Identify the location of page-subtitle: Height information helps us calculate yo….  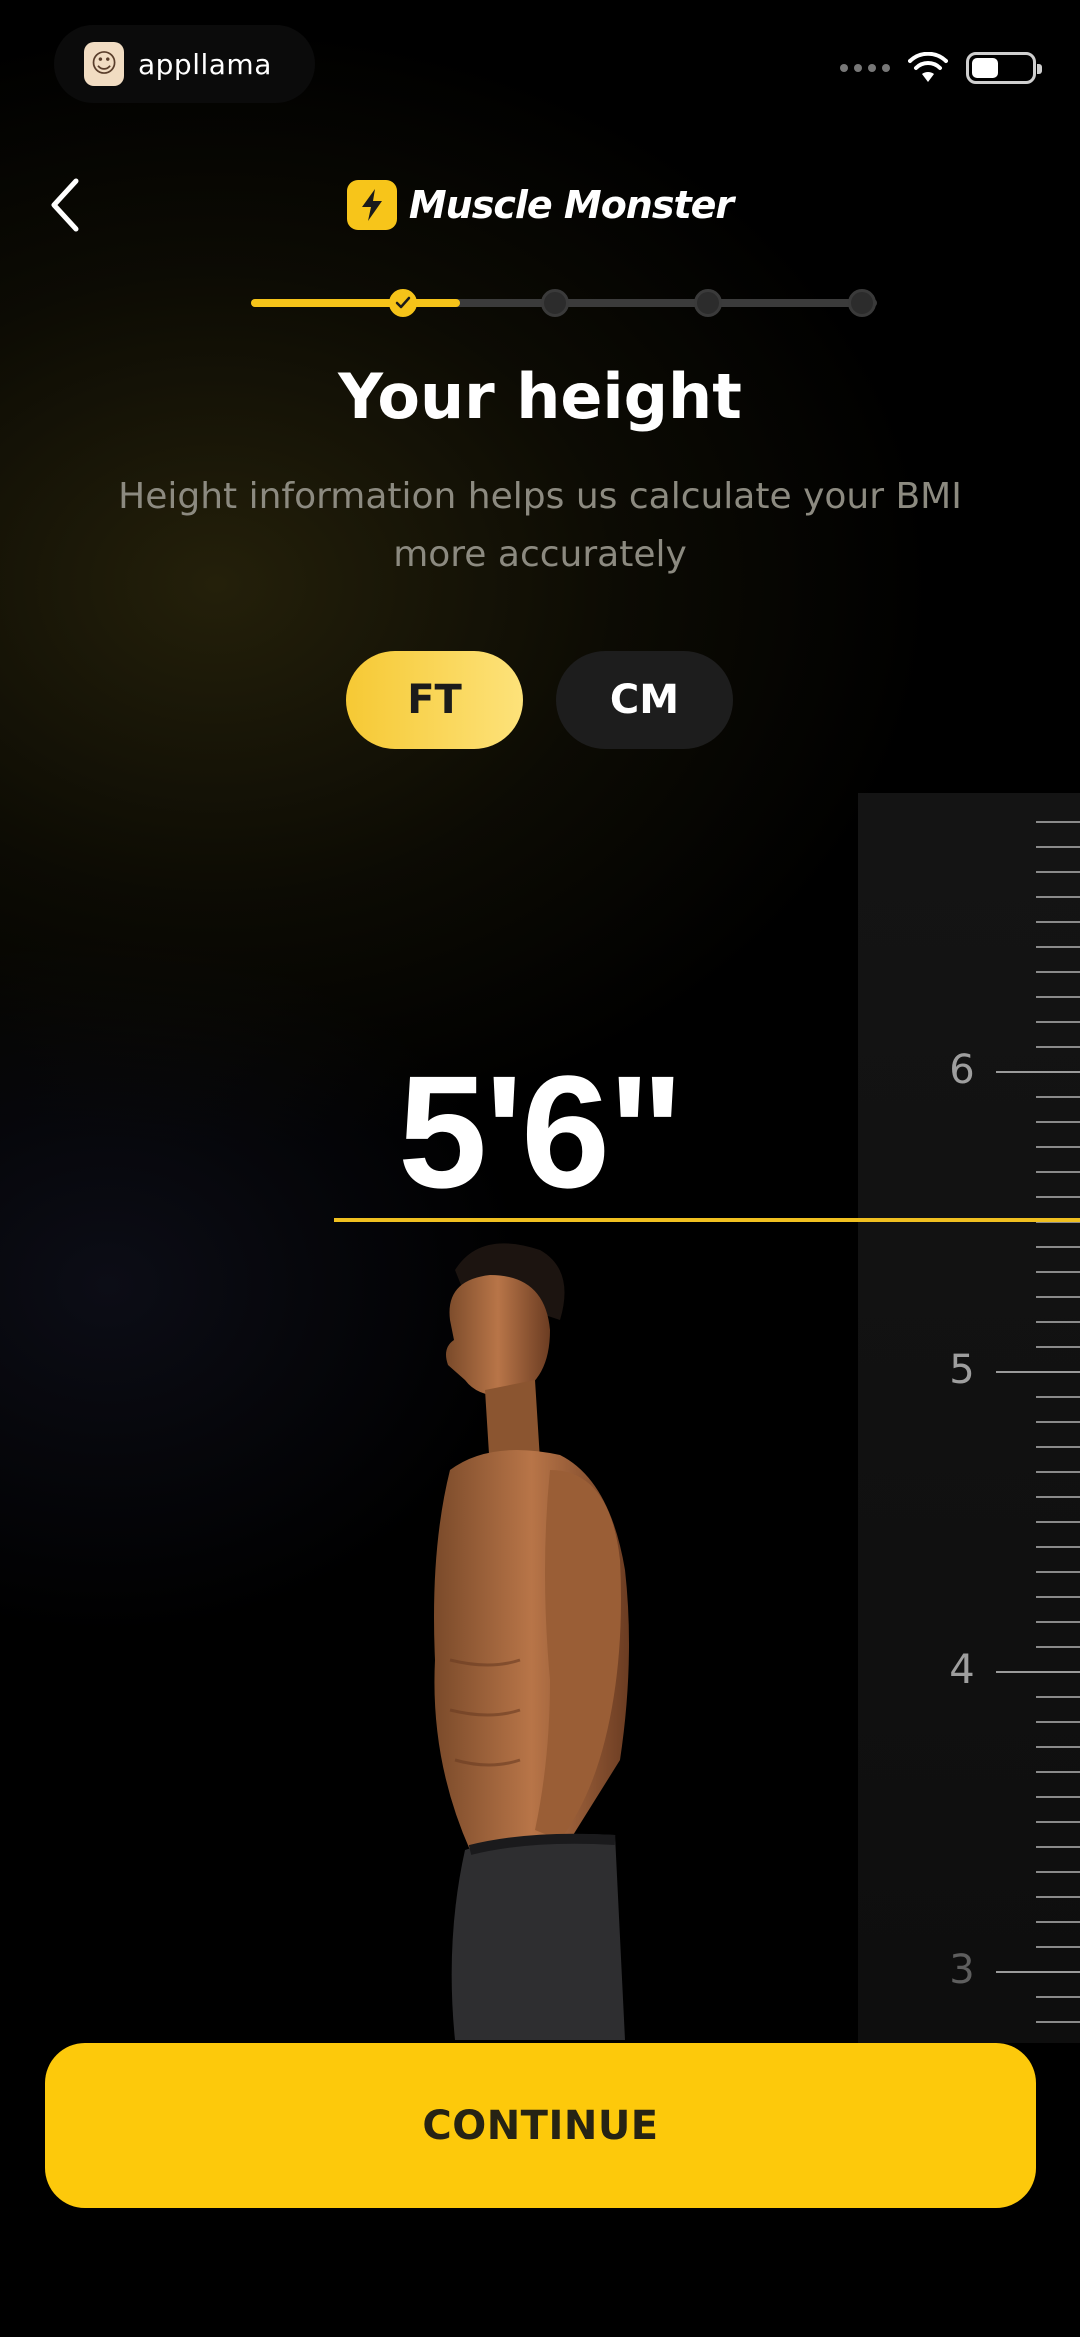
(540, 525).